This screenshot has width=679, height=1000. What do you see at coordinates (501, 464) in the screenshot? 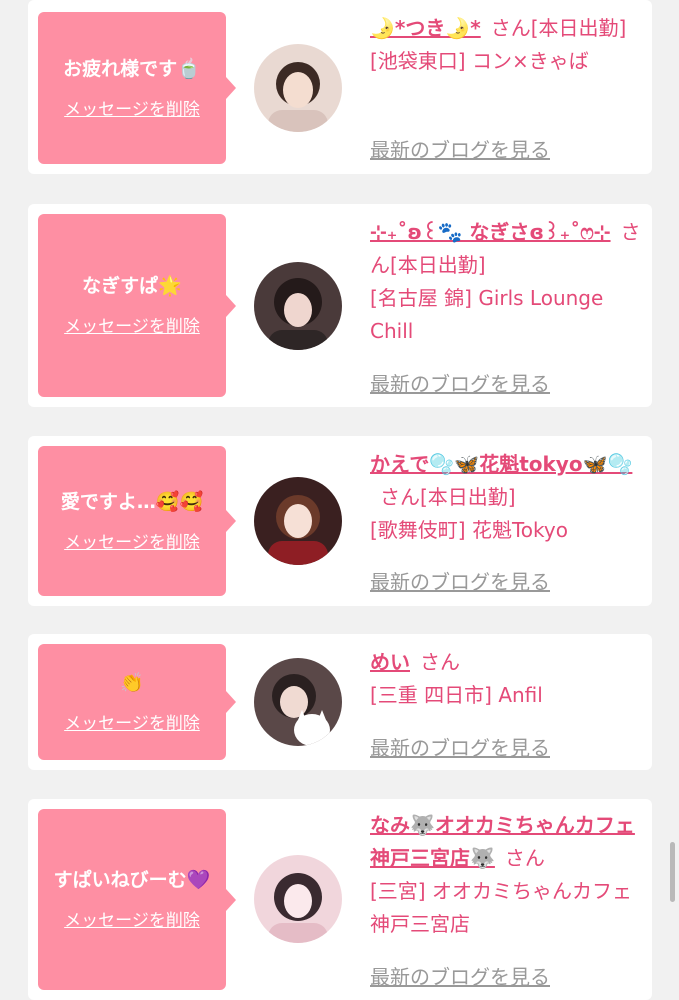
I see `cast-name-link: かえで🫧🦋花魁tokyo🦋🫧` at bounding box center [501, 464].